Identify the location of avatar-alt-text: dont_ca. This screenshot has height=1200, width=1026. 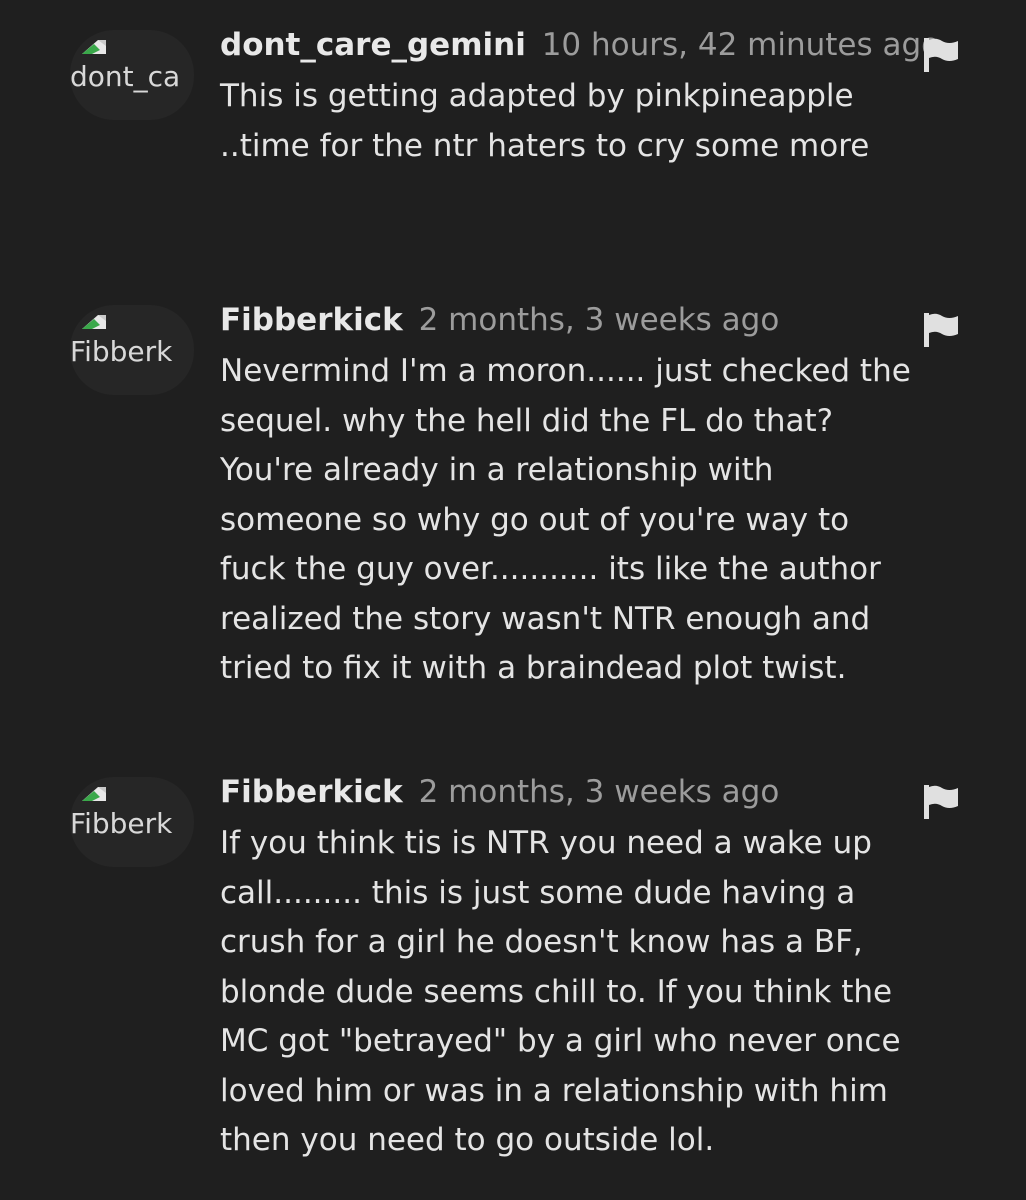
(125, 76).